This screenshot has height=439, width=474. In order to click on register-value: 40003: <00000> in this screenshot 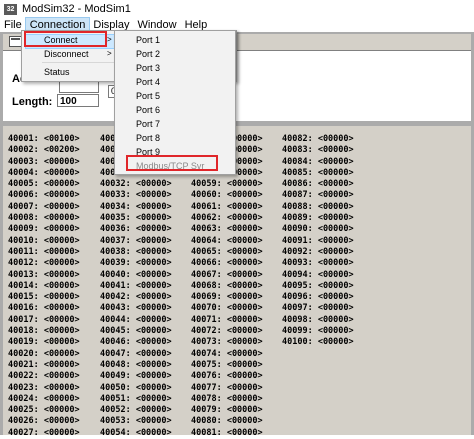, I will do `click(44, 162)`.